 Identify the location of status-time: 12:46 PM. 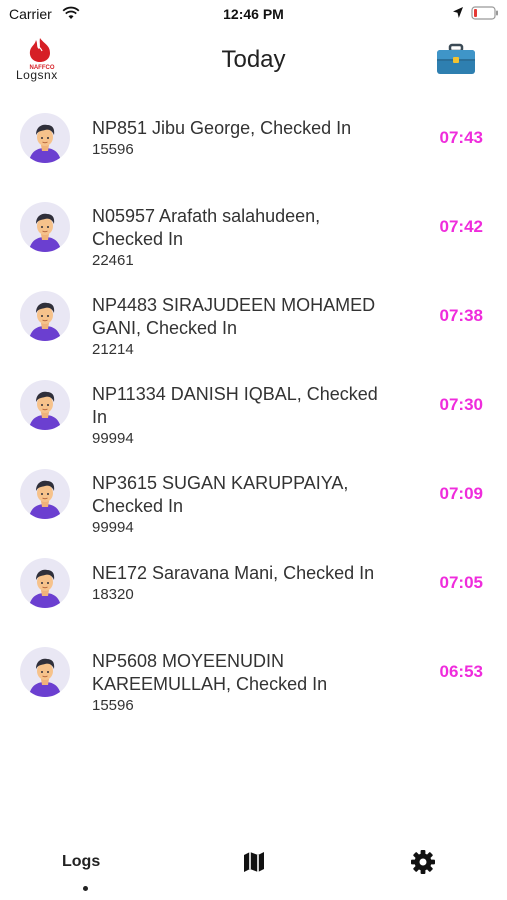
(253, 14).